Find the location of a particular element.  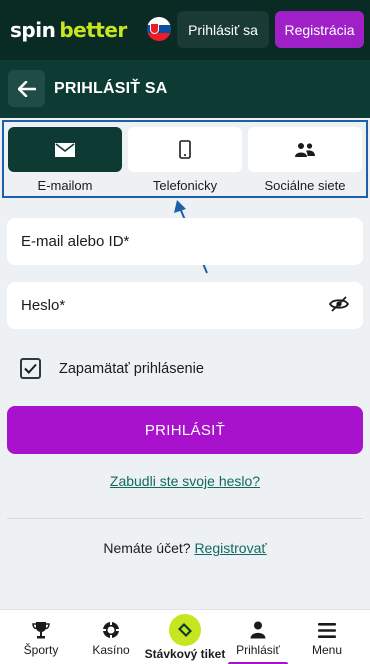

logo-better: better is located at coordinates (93, 30).